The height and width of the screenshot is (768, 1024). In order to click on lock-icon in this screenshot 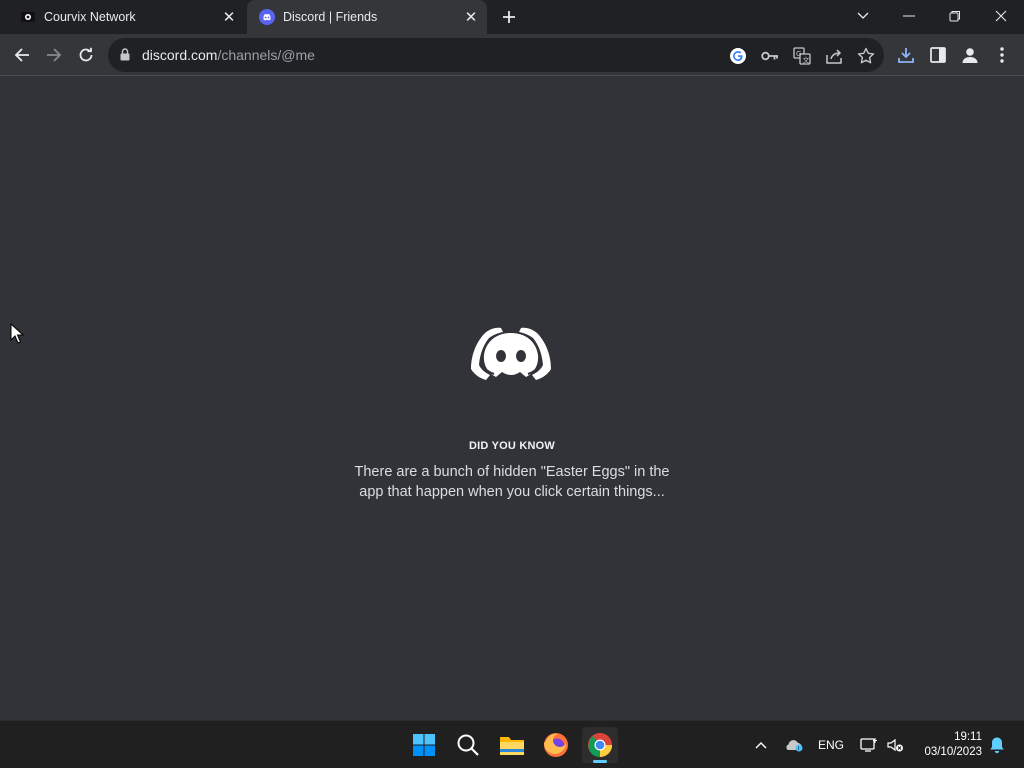, I will do `click(125, 57)`.